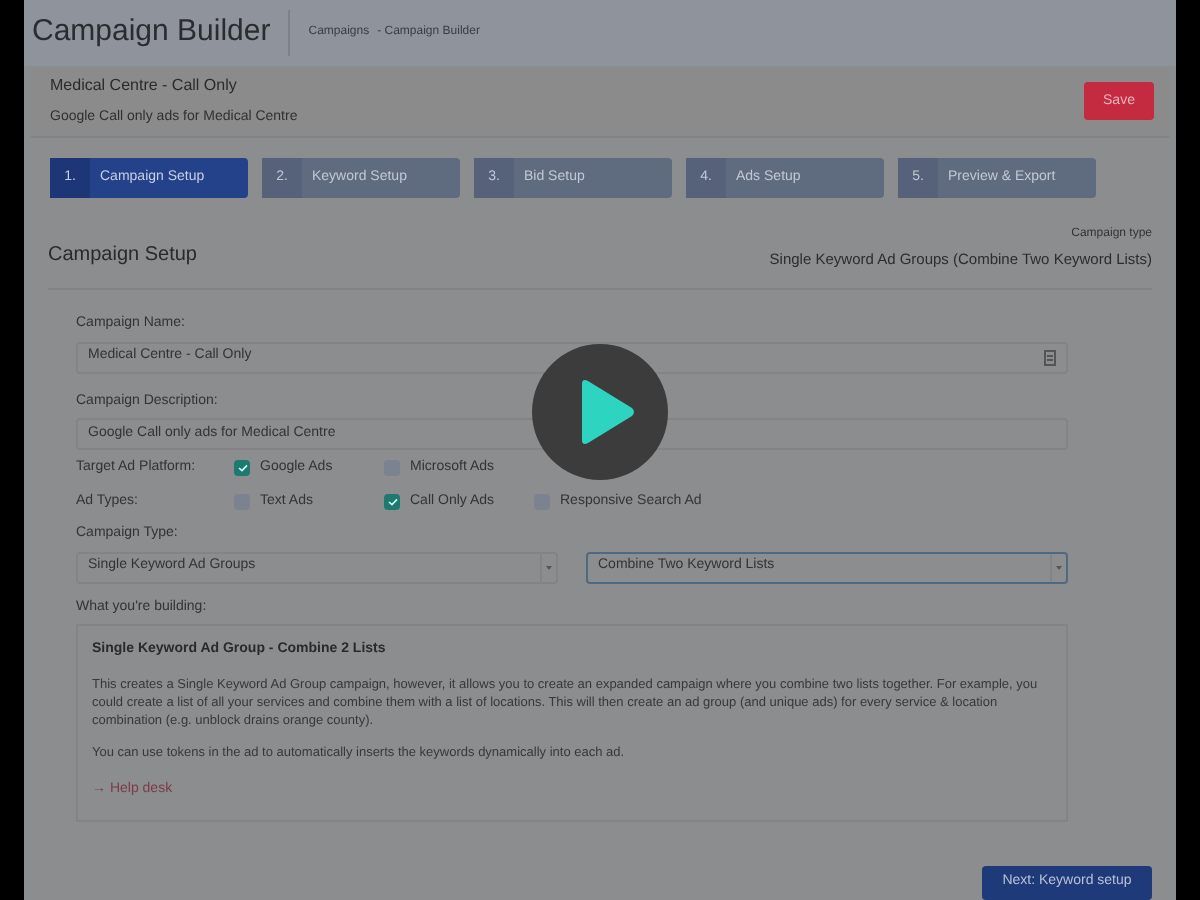 The height and width of the screenshot is (900, 1200). Describe the element at coordinates (606, 412) in the screenshot. I see `play-icon` at that location.